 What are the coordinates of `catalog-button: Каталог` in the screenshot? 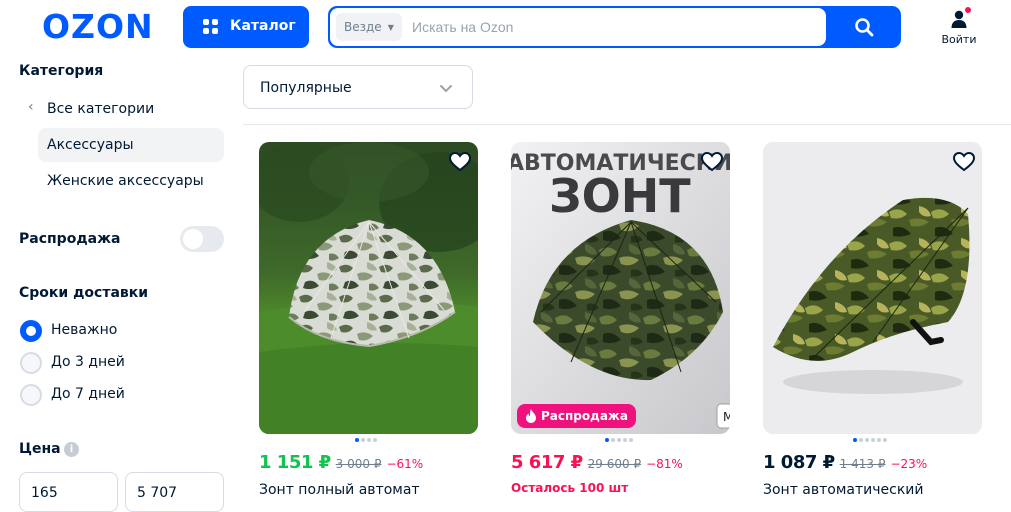 It's located at (246, 27).